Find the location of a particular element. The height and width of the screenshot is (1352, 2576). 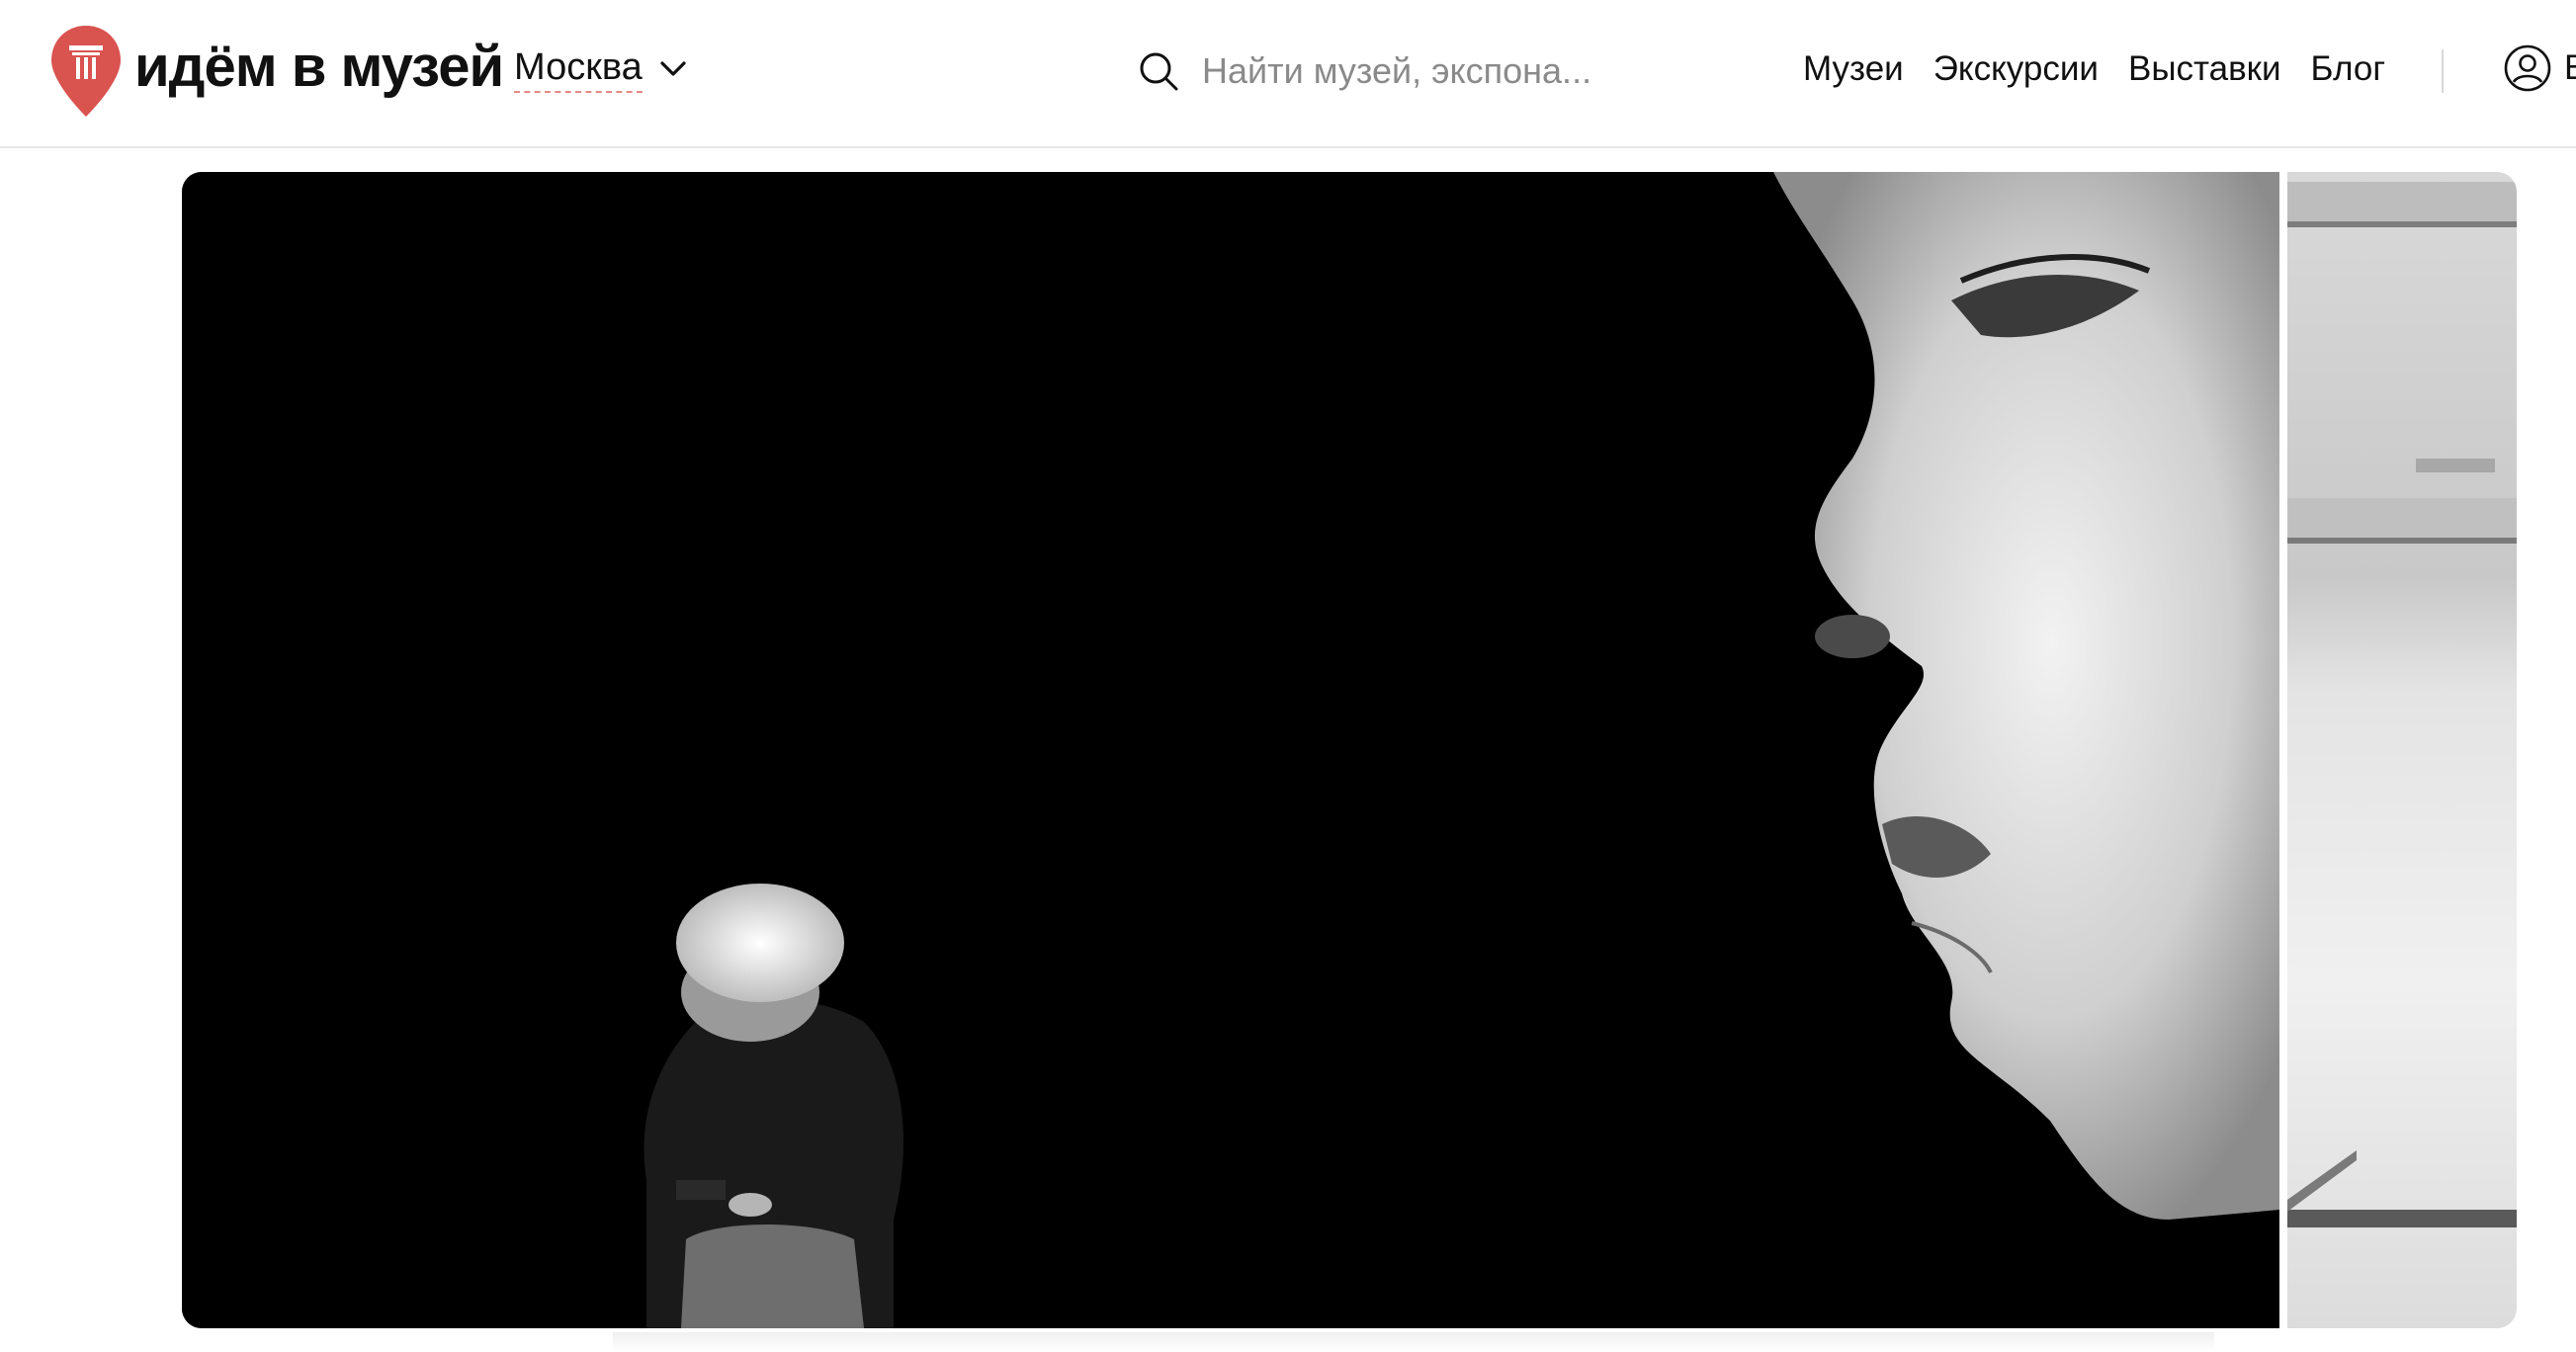

search-input is located at coordinates (1459, 71).